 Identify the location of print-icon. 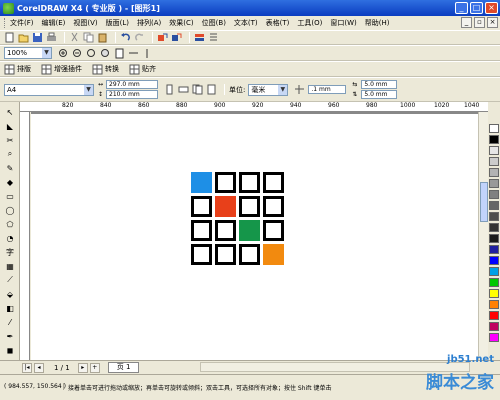
(51, 37).